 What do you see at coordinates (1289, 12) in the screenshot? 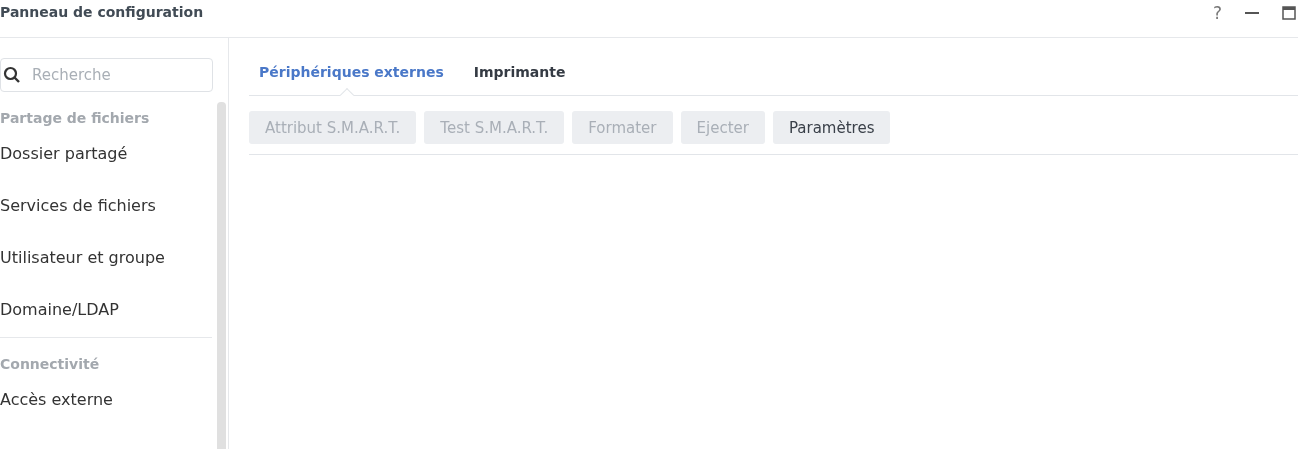
I see `maximize-icon` at bounding box center [1289, 12].